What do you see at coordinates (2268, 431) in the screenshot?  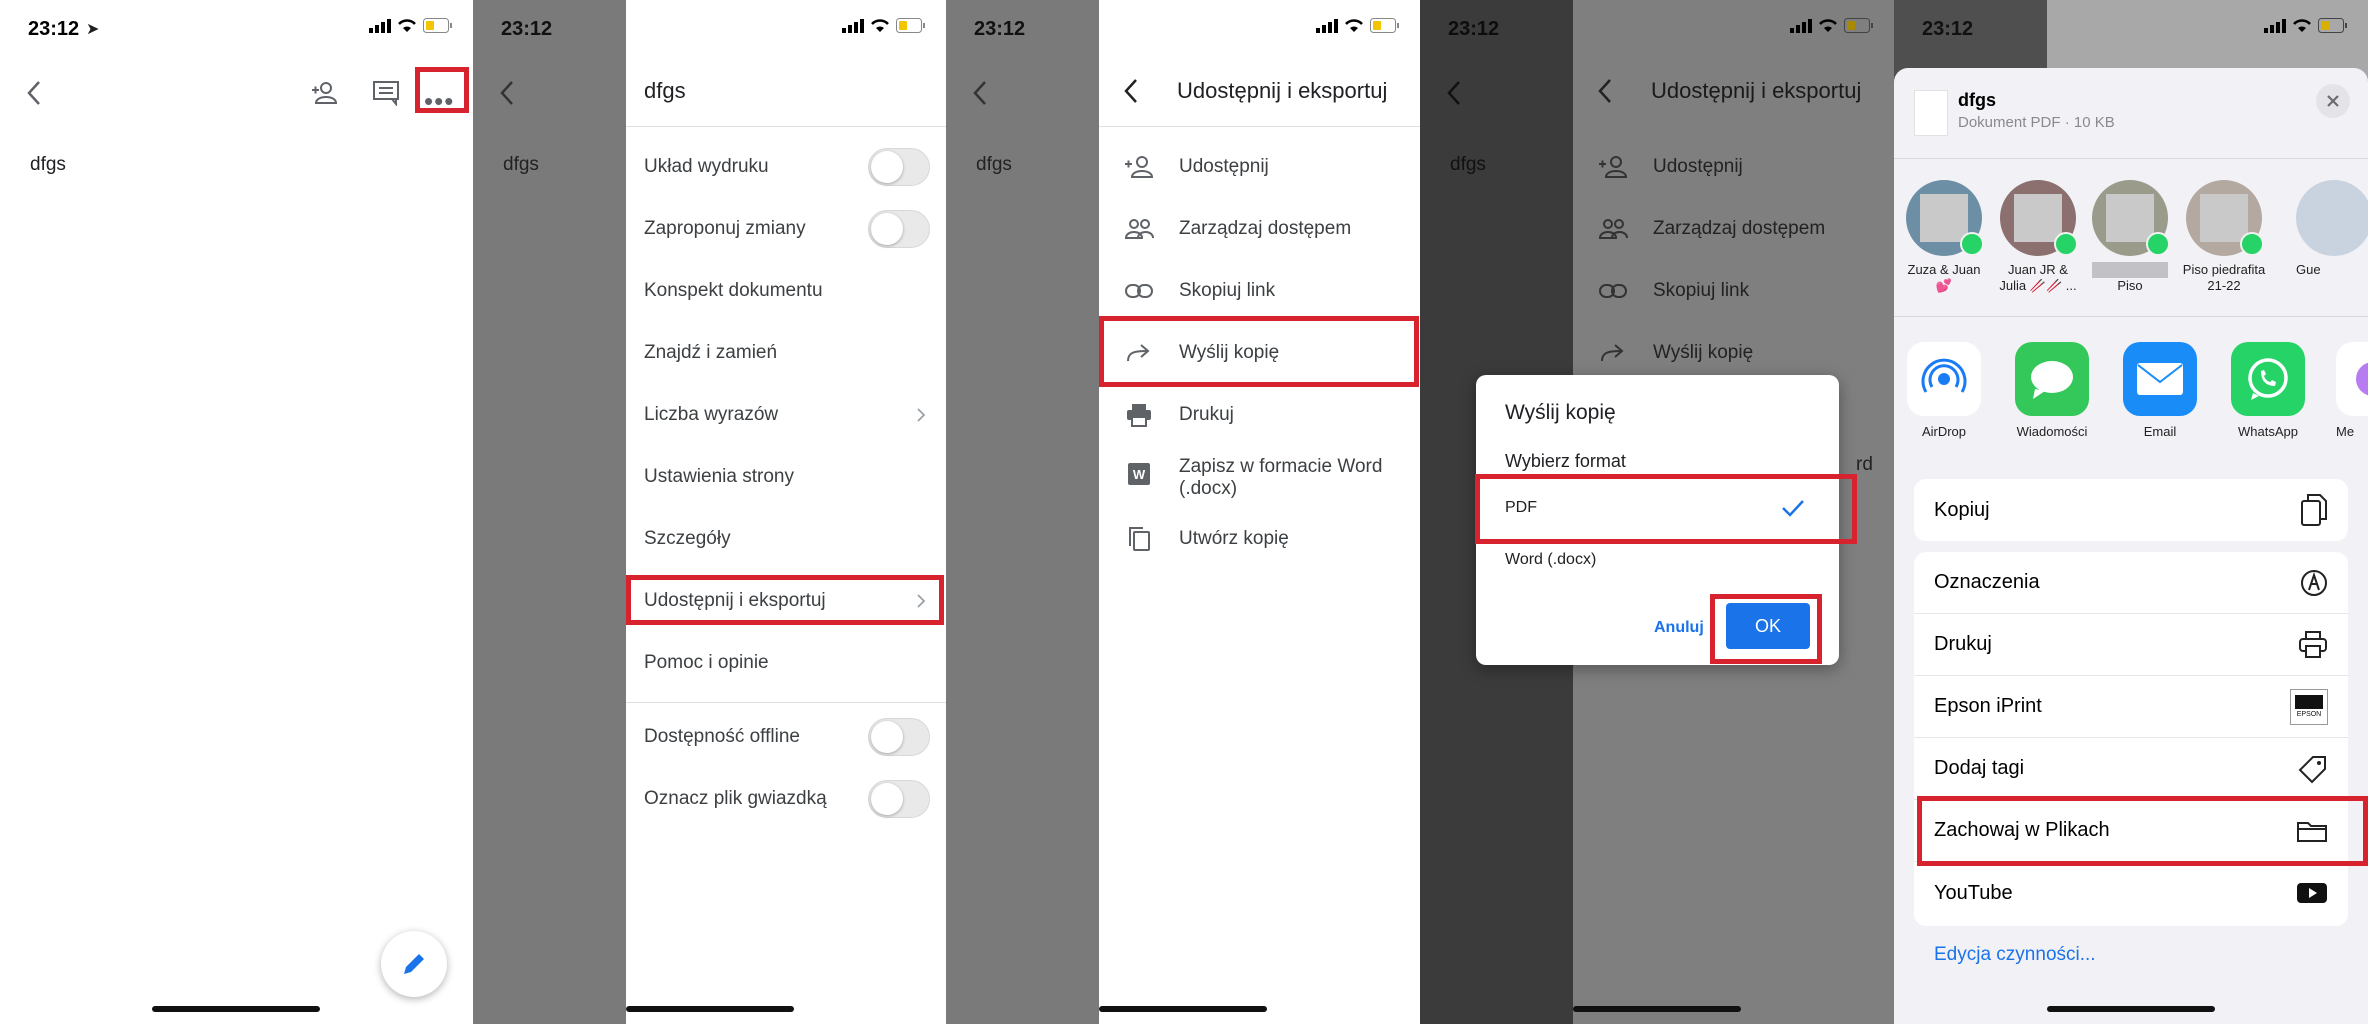 I see `app-label: WhatsApp` at bounding box center [2268, 431].